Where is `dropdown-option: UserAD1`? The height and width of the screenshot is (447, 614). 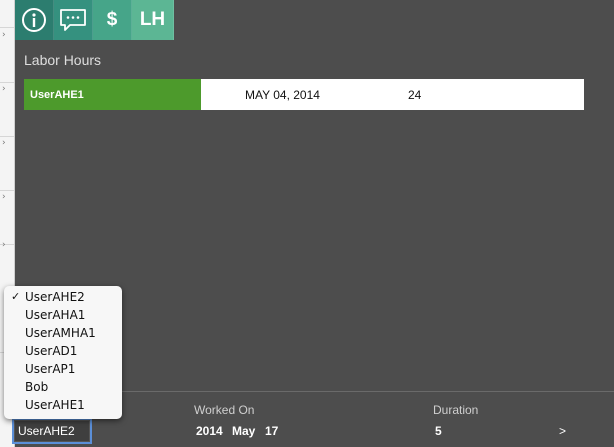
dropdown-option: UserAD1 is located at coordinates (63, 351).